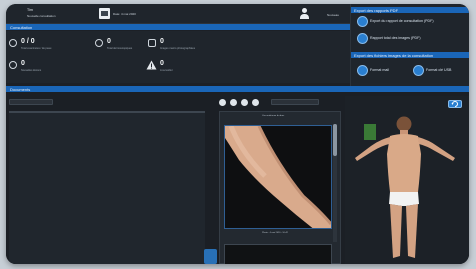  Describe the element at coordinates (405, 187) in the screenshot. I see `body-model` at that location.